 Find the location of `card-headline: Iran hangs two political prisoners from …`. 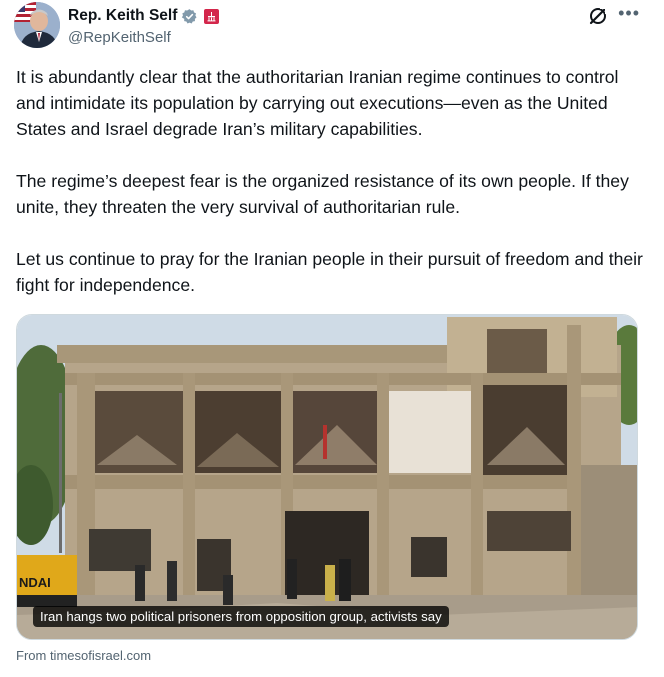

card-headline: Iran hangs two political prisoners from … is located at coordinates (241, 616).